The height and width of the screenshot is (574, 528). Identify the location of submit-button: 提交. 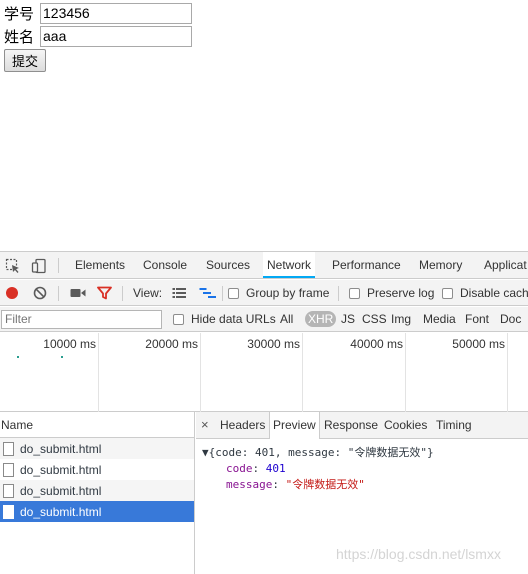
(25, 60).